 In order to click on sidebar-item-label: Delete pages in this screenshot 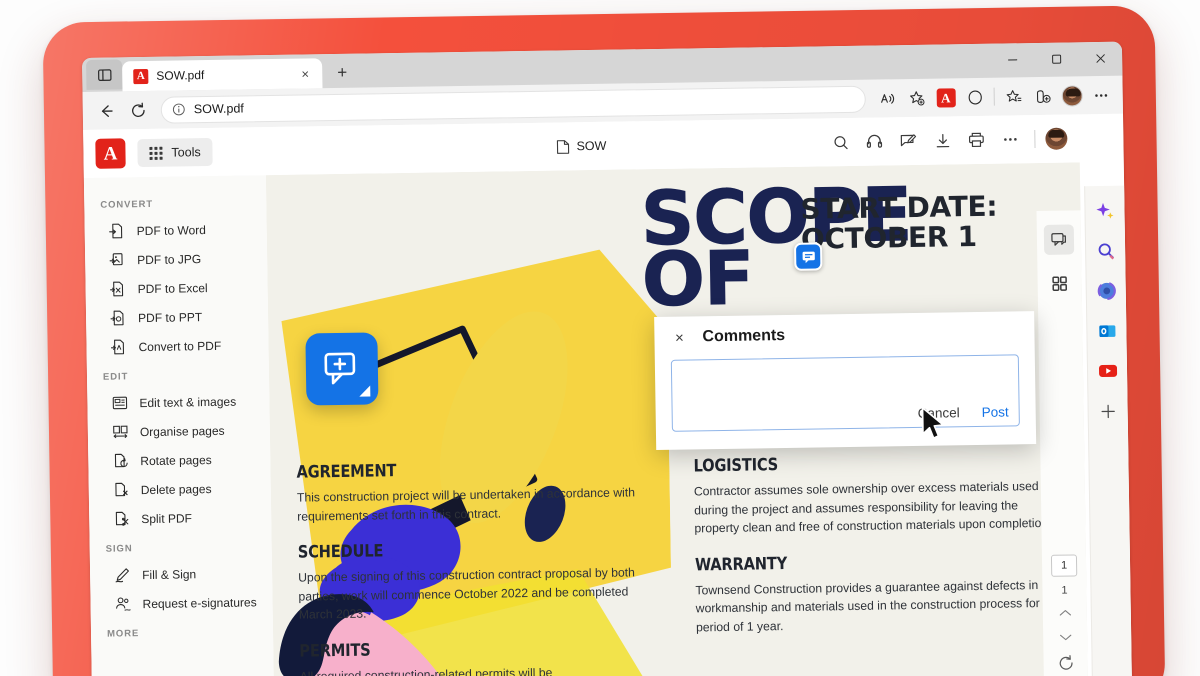, I will do `click(176, 489)`.